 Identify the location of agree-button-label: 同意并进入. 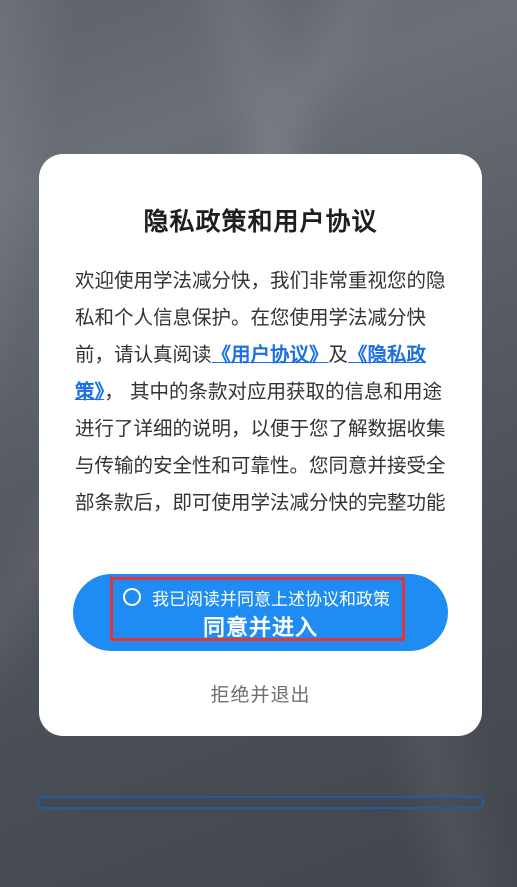
(260, 628).